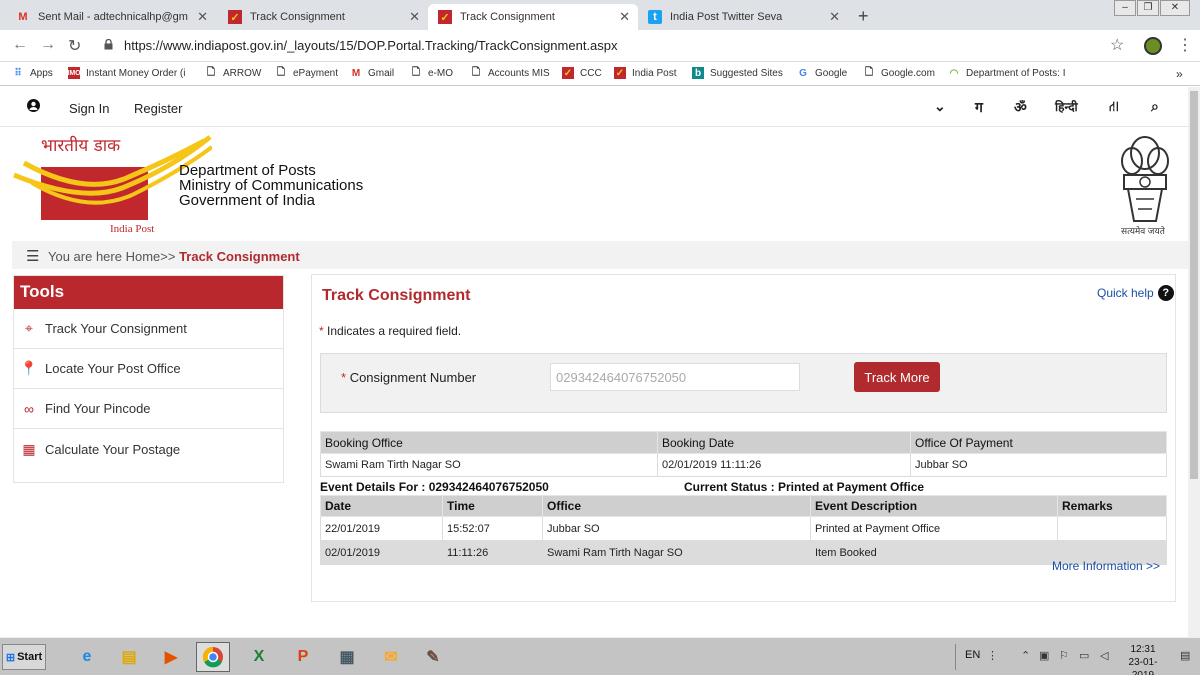 The width and height of the screenshot is (1200, 675). I want to click on volume-icon: ◁, so click(1104, 655).